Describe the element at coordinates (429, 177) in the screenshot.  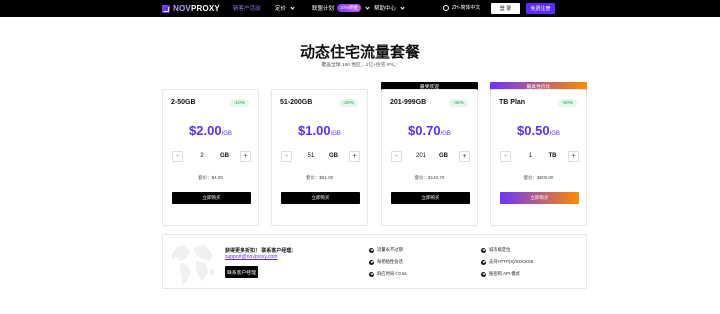
I see `total-price: 套价：$140.70` at that location.